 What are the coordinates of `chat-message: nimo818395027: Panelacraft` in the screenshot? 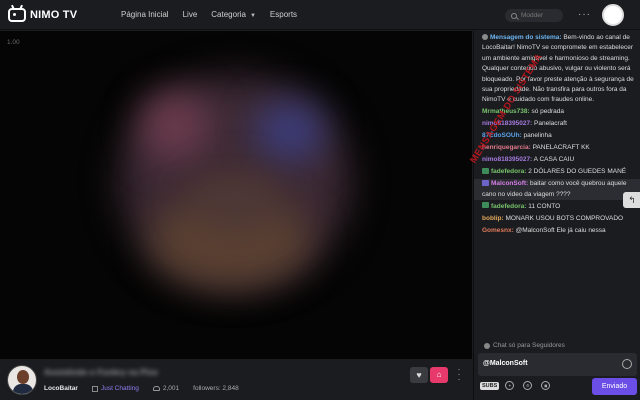 It's located at (559, 124).